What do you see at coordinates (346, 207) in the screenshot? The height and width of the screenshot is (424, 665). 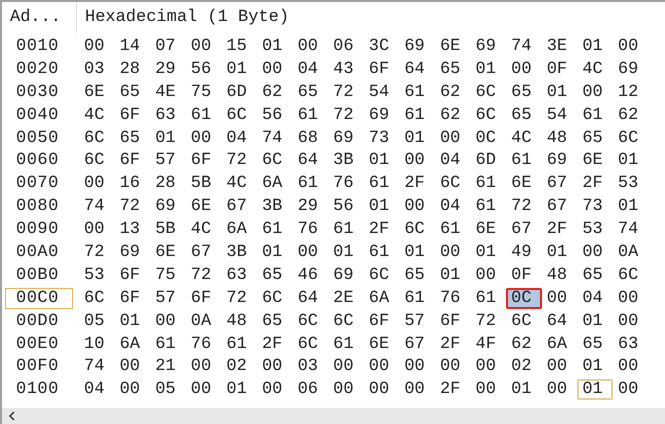 I see `byte-cell: 56` at bounding box center [346, 207].